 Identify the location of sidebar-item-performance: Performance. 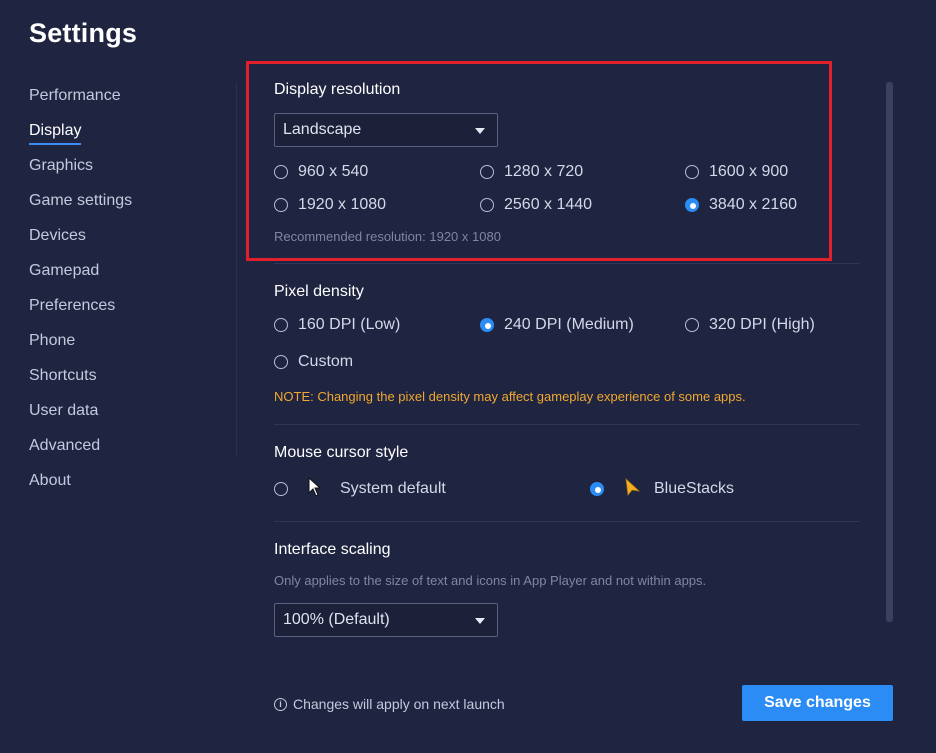
(129, 103).